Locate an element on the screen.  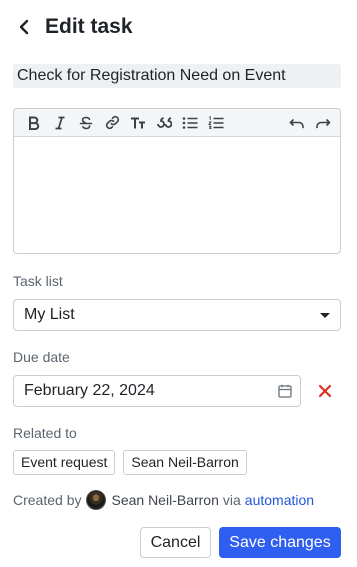
numbered-list-button is located at coordinates (216, 123).